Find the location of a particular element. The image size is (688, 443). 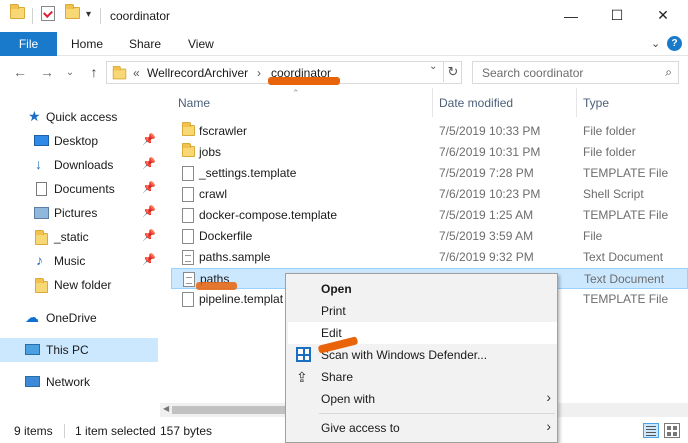

network-icon is located at coordinates (32, 381).